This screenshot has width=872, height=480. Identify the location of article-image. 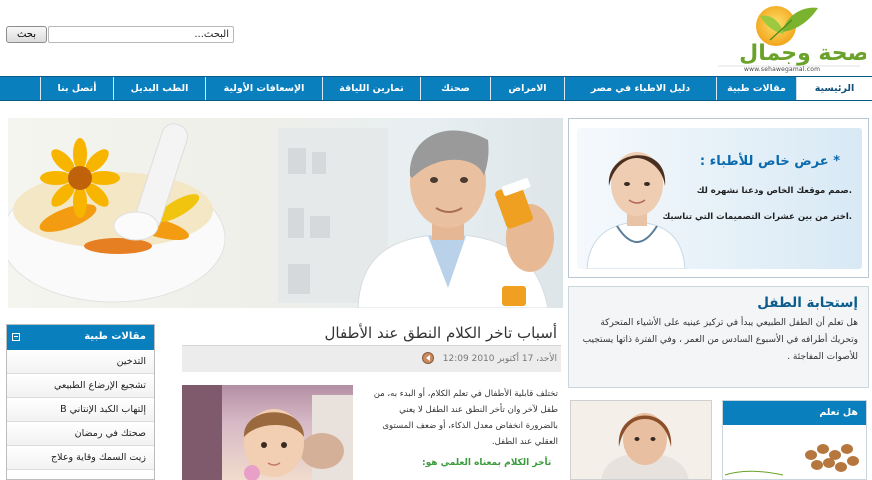
(267, 432).